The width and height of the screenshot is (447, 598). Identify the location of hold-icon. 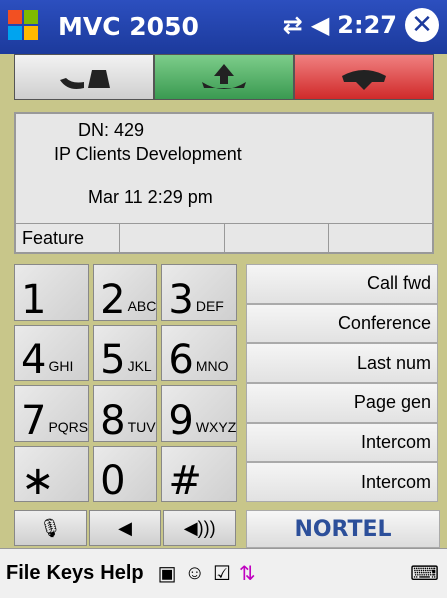
(85, 79).